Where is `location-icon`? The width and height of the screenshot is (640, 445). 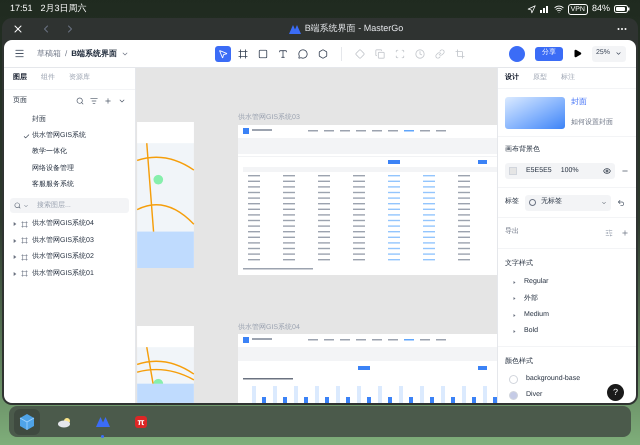 location-icon is located at coordinates (531, 9).